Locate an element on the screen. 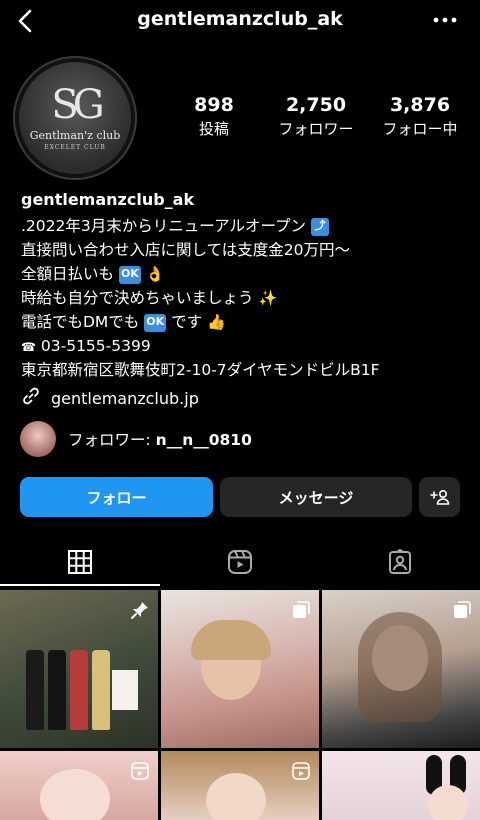  tagged-icon is located at coordinates (400, 561).